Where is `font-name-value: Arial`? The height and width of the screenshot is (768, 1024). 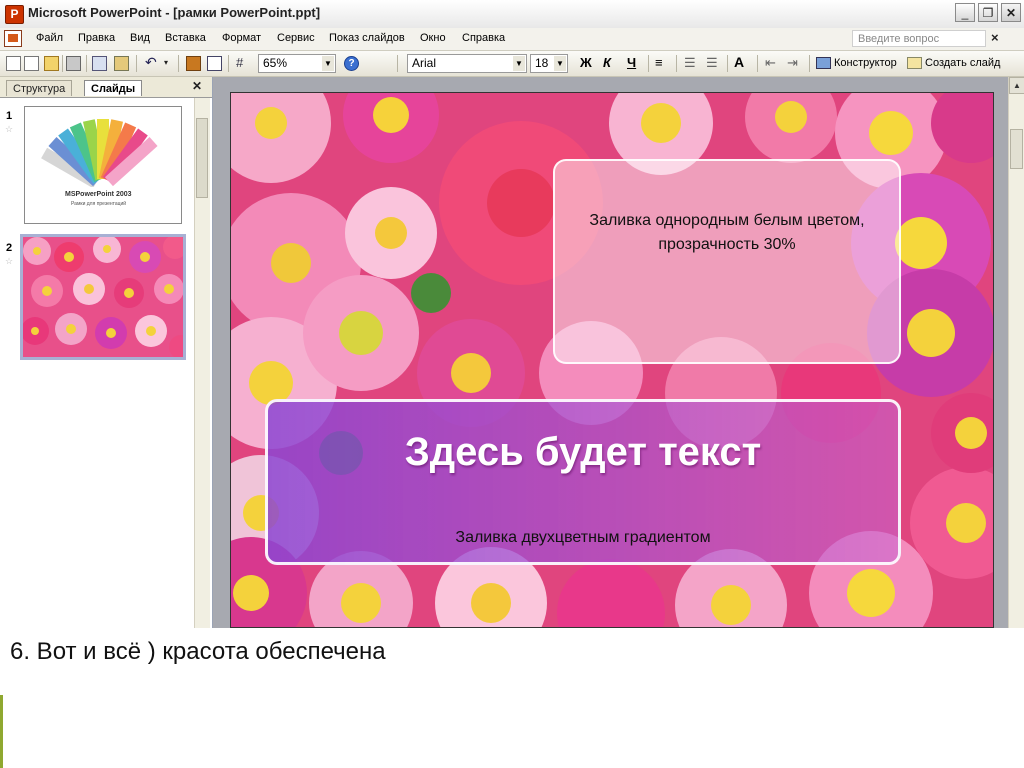 font-name-value: Arial is located at coordinates (424, 63).